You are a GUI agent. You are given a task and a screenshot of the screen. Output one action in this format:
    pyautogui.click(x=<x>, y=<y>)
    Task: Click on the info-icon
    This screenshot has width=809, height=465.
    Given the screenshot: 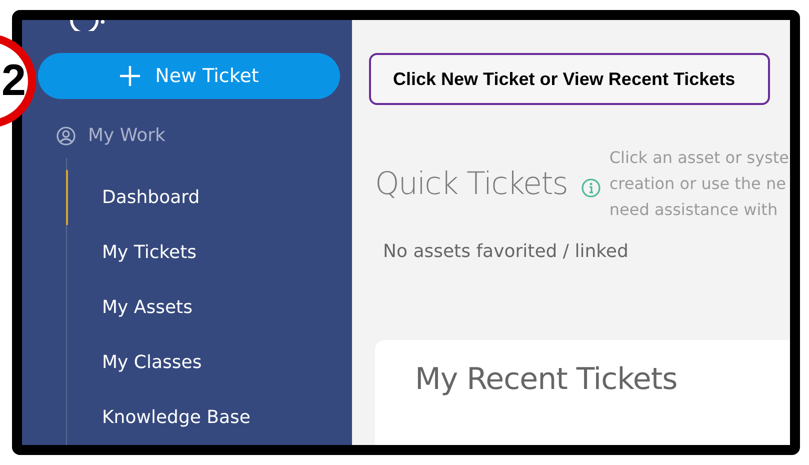 What is the action you would take?
    pyautogui.click(x=591, y=188)
    